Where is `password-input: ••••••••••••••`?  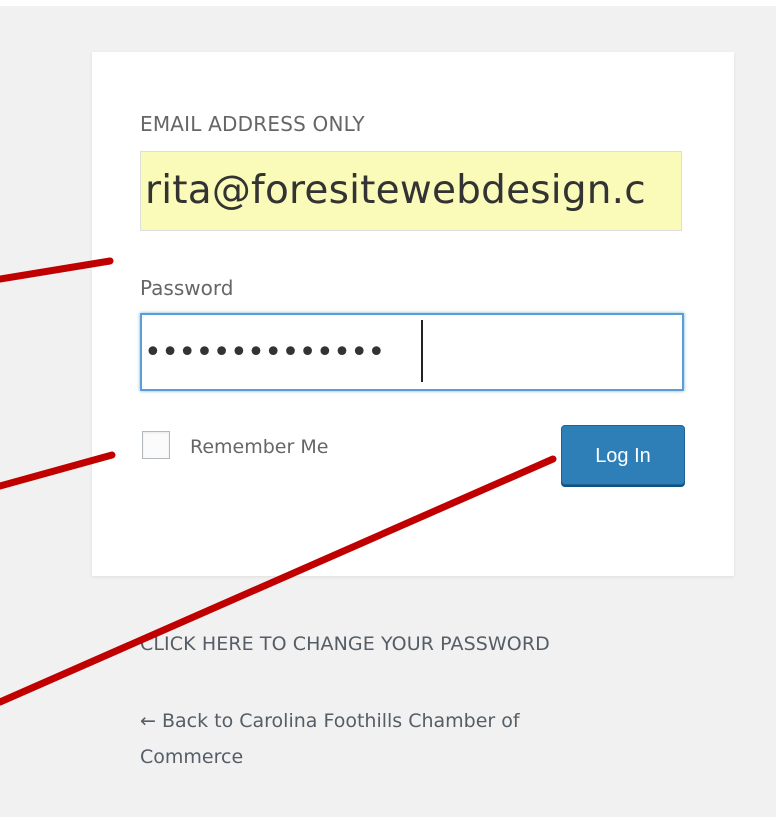 password-input: •••••••••••••• is located at coordinates (412, 352).